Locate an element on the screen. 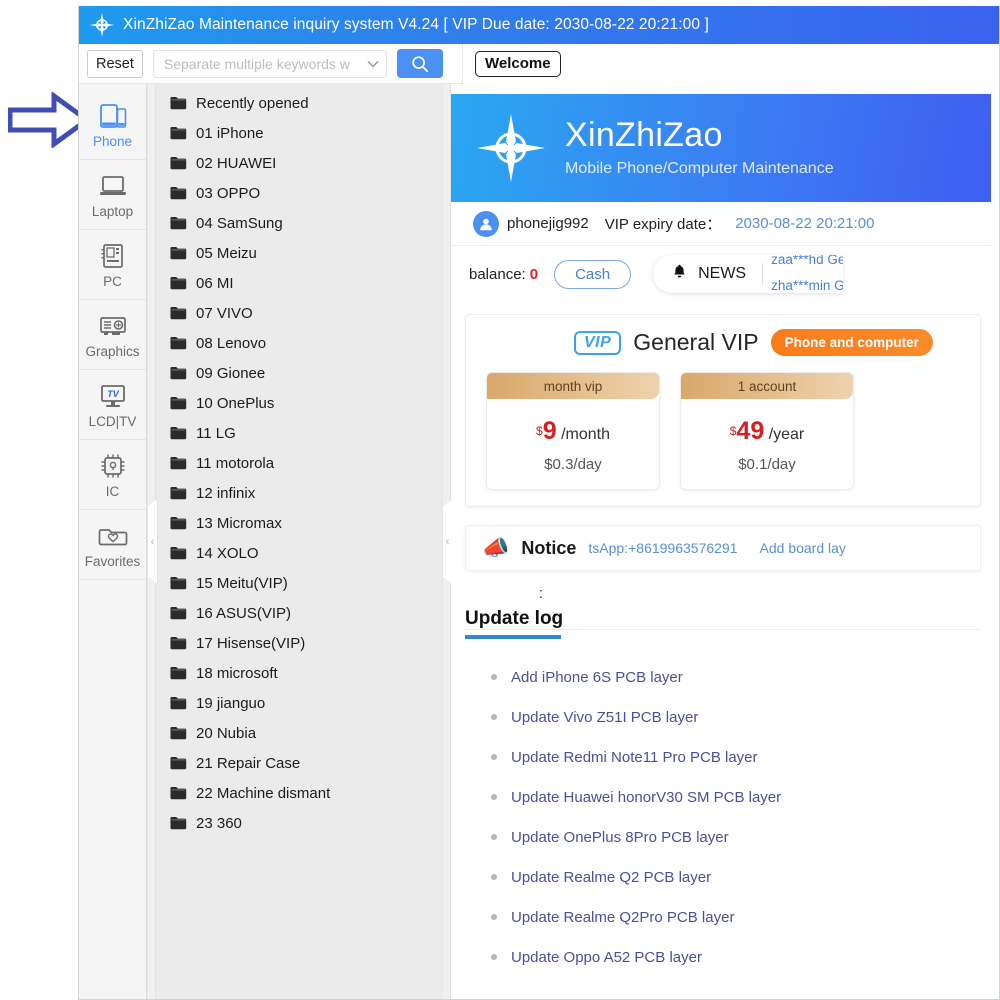  reset-button: Reset is located at coordinates (115, 63).